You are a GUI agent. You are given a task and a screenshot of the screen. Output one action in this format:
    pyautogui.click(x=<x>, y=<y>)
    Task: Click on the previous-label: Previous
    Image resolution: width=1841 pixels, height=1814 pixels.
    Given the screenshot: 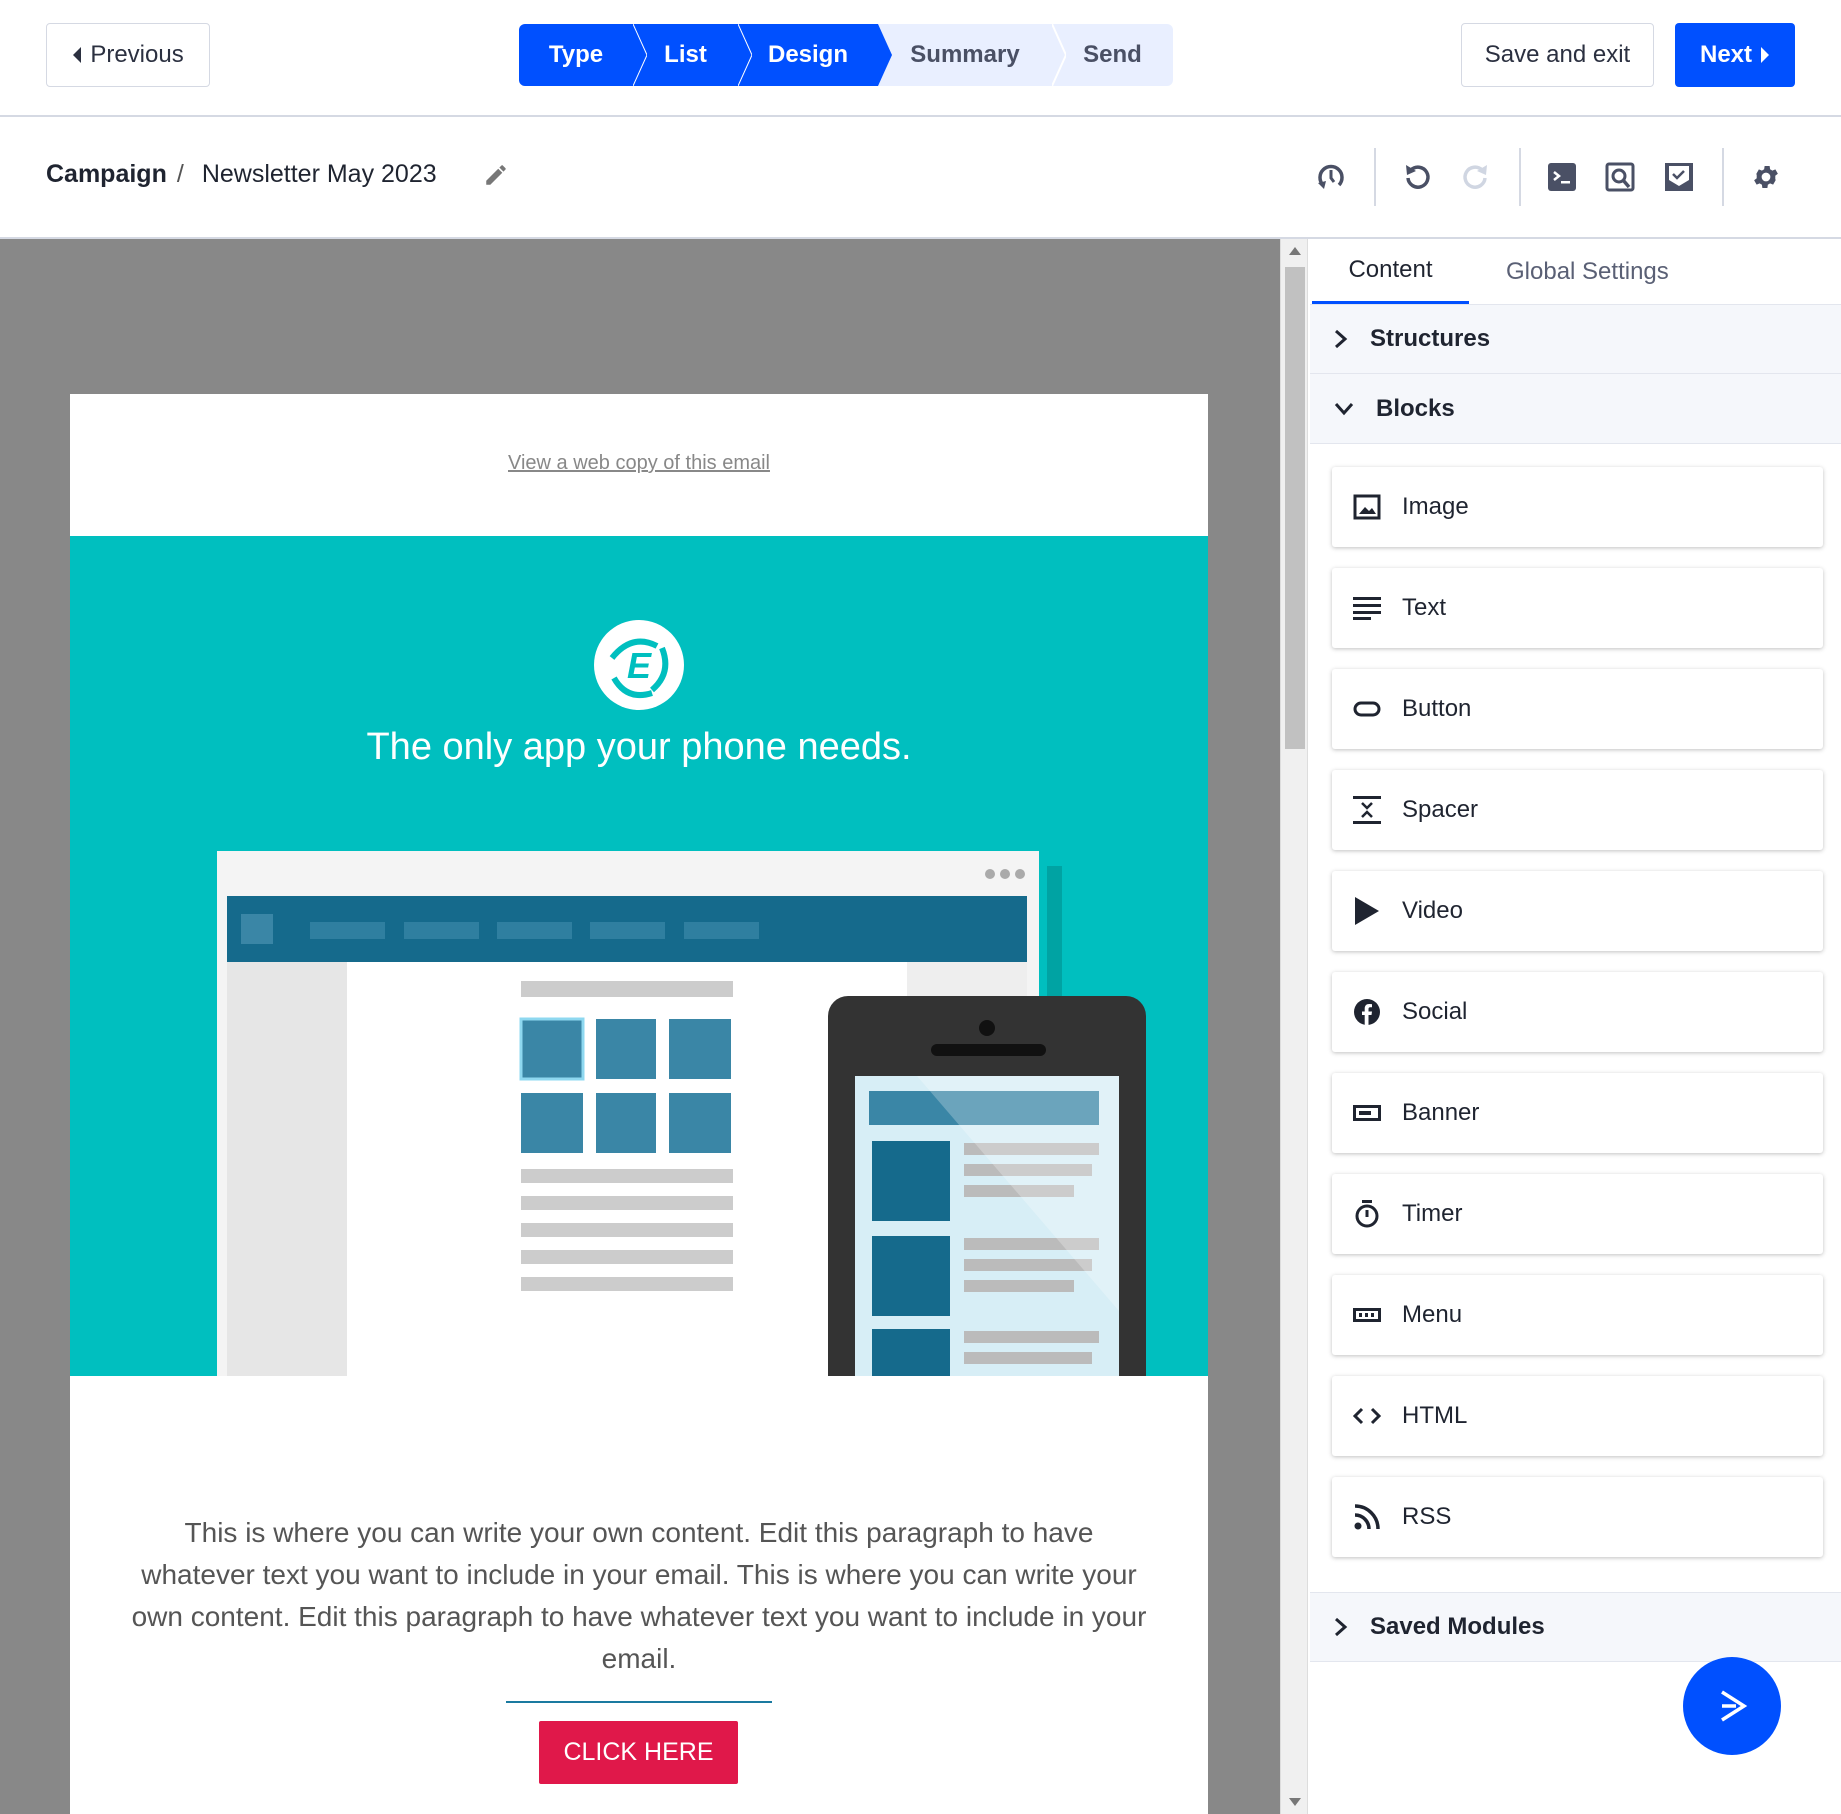 What is the action you would take?
    pyautogui.click(x=137, y=54)
    